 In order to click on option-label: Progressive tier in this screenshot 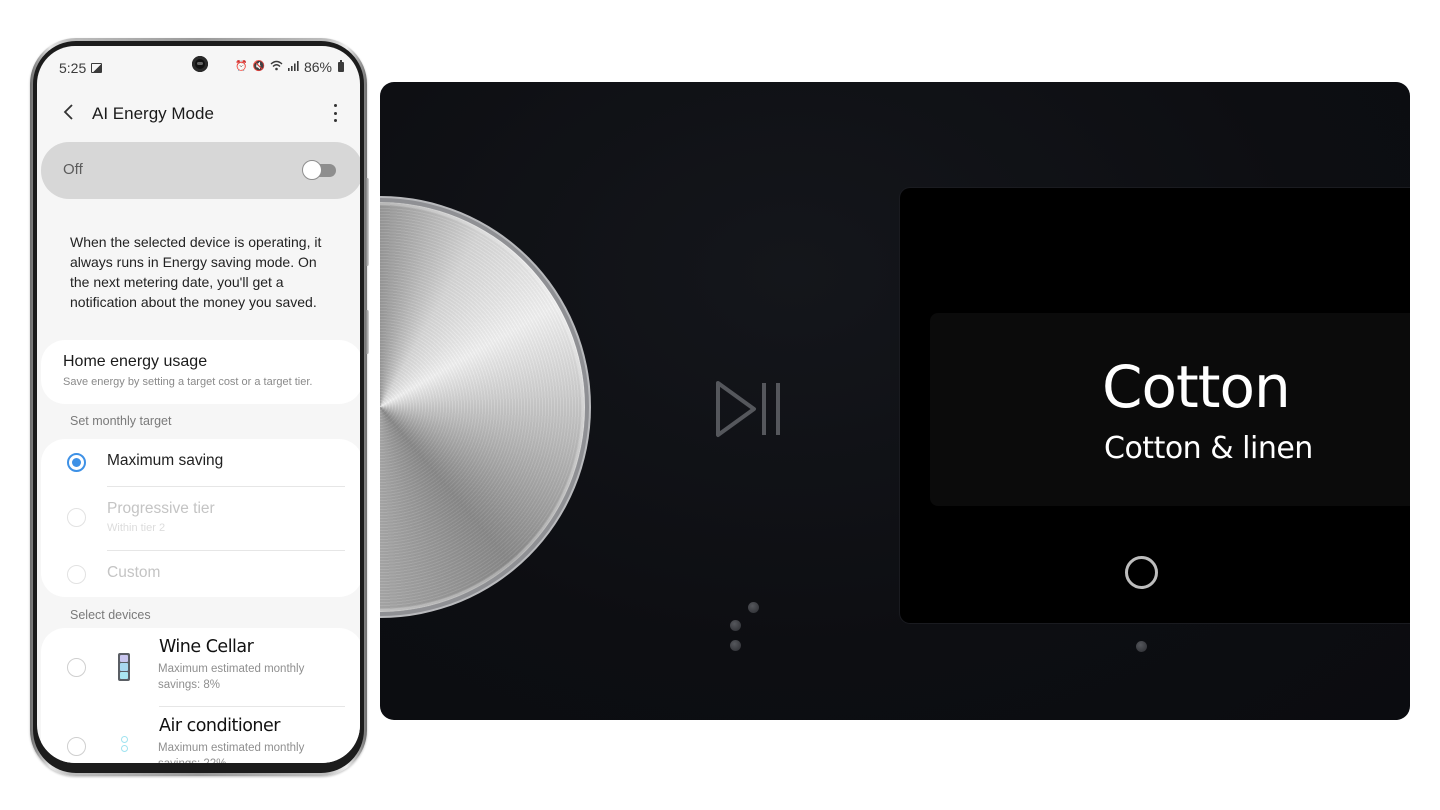, I will do `click(161, 508)`.